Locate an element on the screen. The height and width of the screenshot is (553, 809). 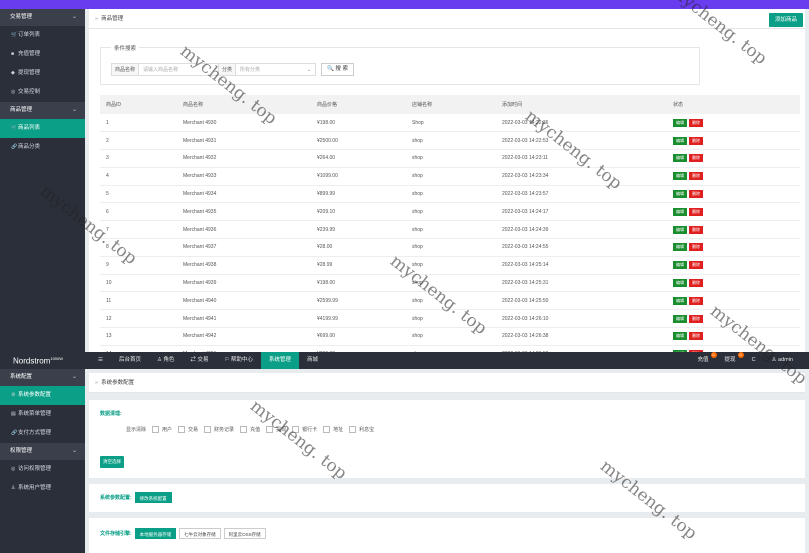
clear-selection-button: 清空选择 is located at coordinates (112, 462).